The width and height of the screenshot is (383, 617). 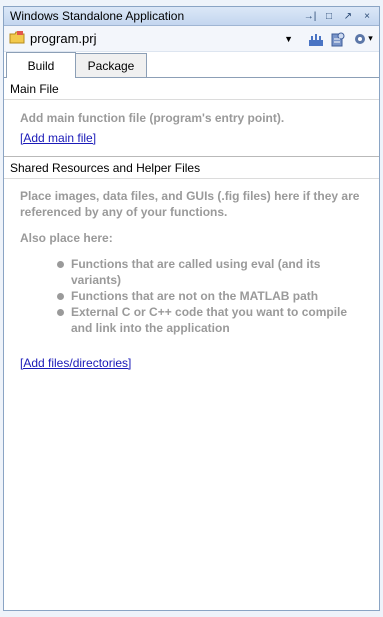 What do you see at coordinates (75, 363) in the screenshot?
I see `add-files-directories-link: [Add files/directories]` at bounding box center [75, 363].